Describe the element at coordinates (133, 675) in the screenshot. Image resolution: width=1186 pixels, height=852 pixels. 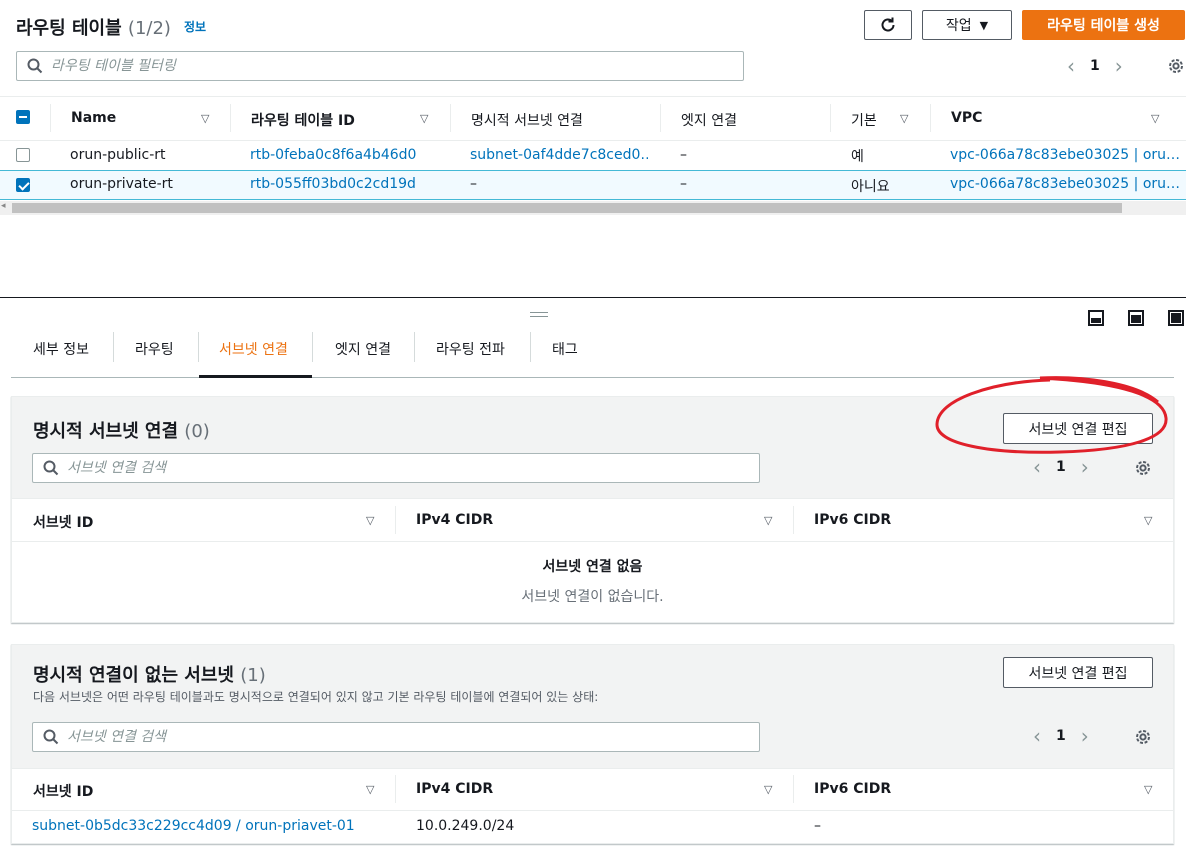
I see `implicit-title-text: 명시적 연결이 없는 서브넷` at that location.